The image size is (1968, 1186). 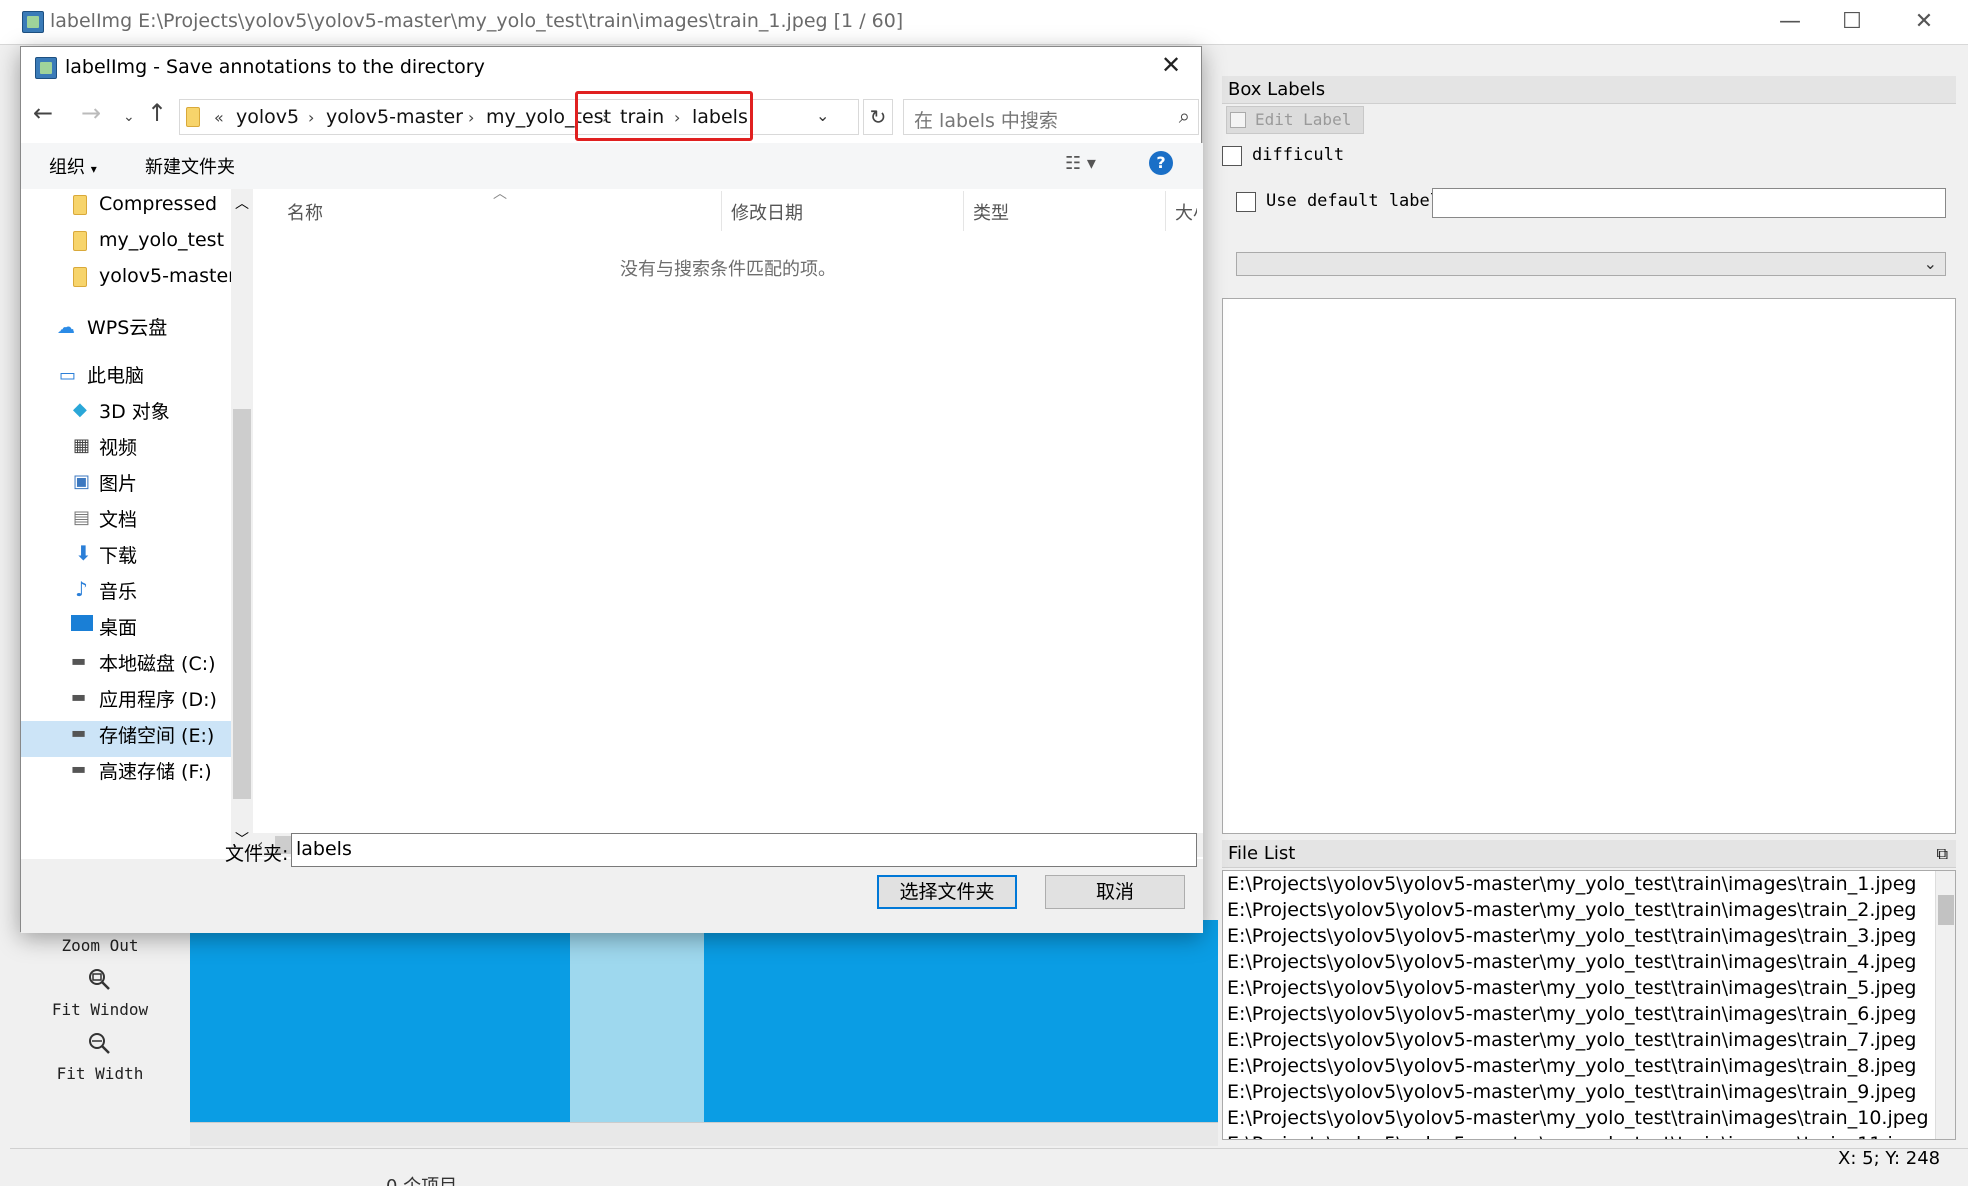 I want to click on column-type: 类型, so click(x=991, y=212).